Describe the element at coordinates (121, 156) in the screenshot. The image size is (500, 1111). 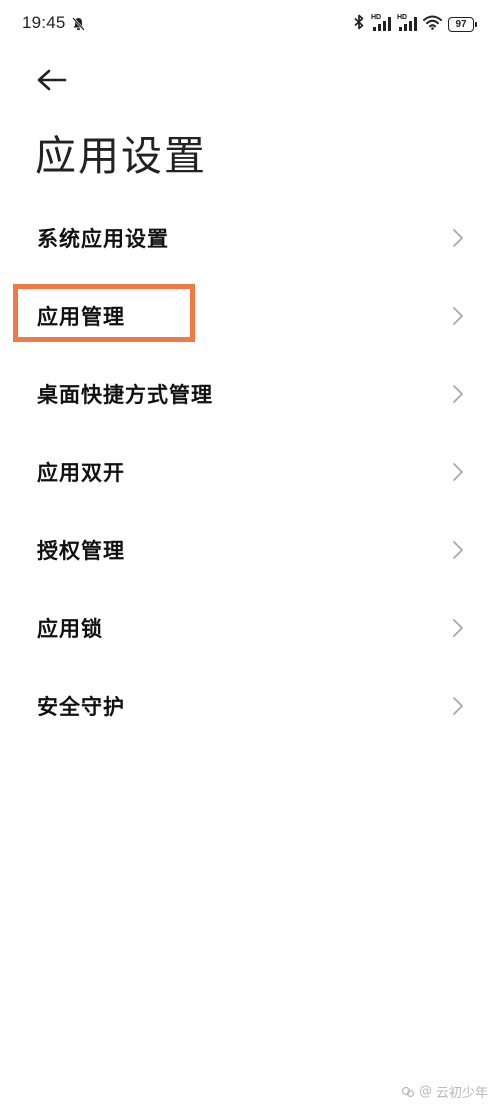
I see `page-title: 应用设置` at that location.